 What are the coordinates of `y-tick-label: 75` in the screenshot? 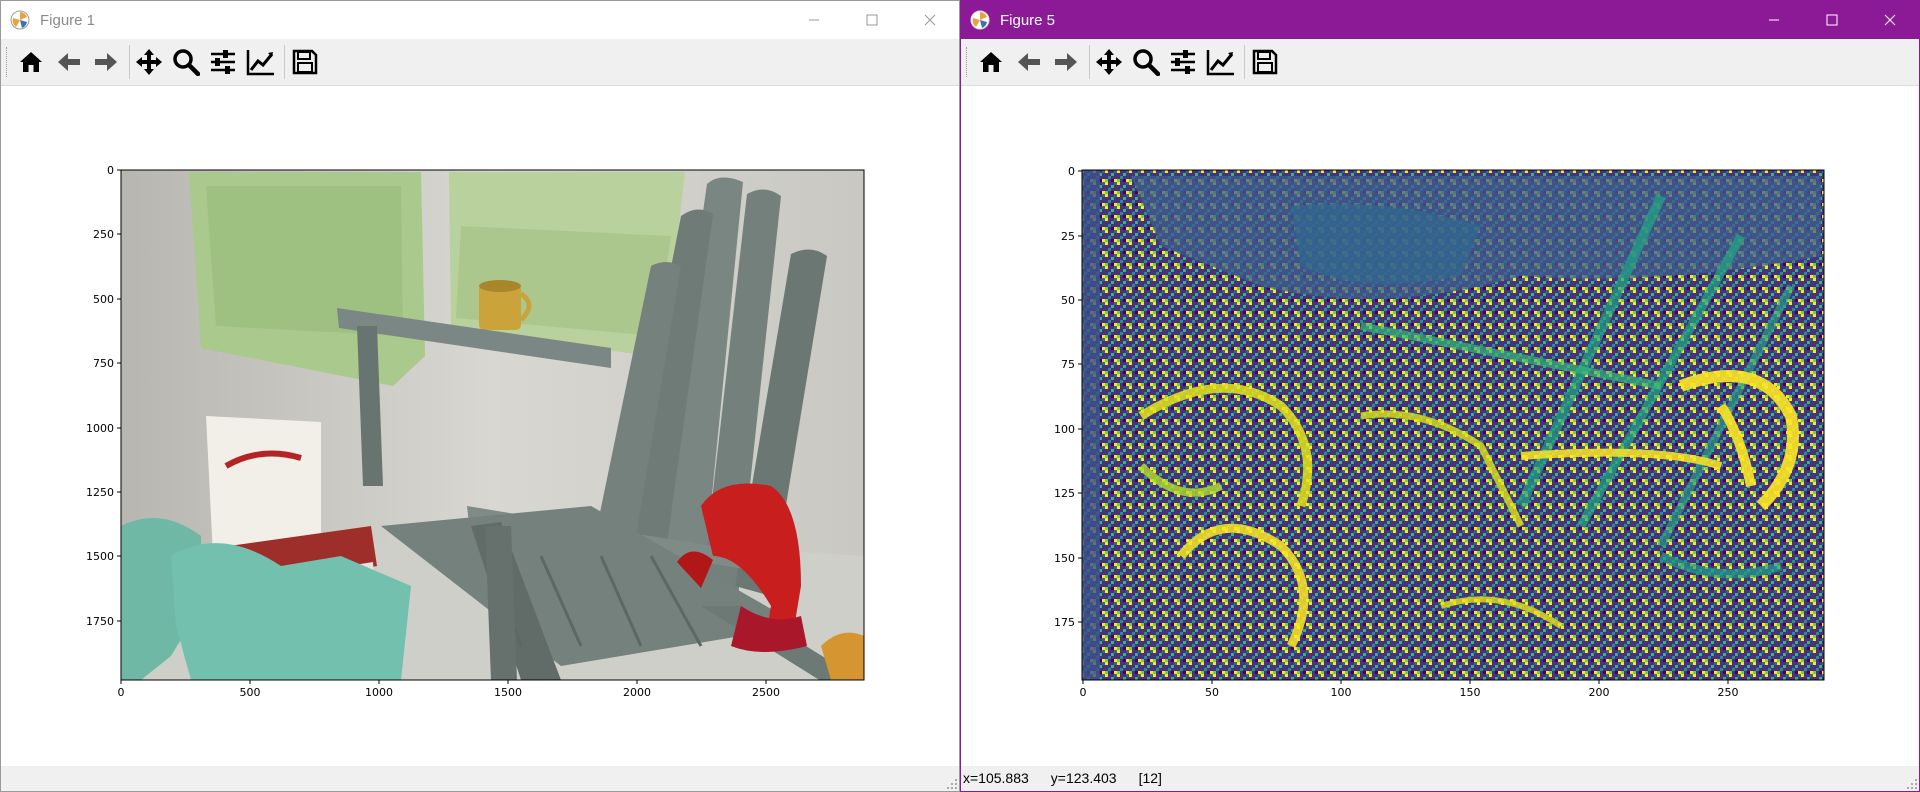 It's located at (1068, 364).